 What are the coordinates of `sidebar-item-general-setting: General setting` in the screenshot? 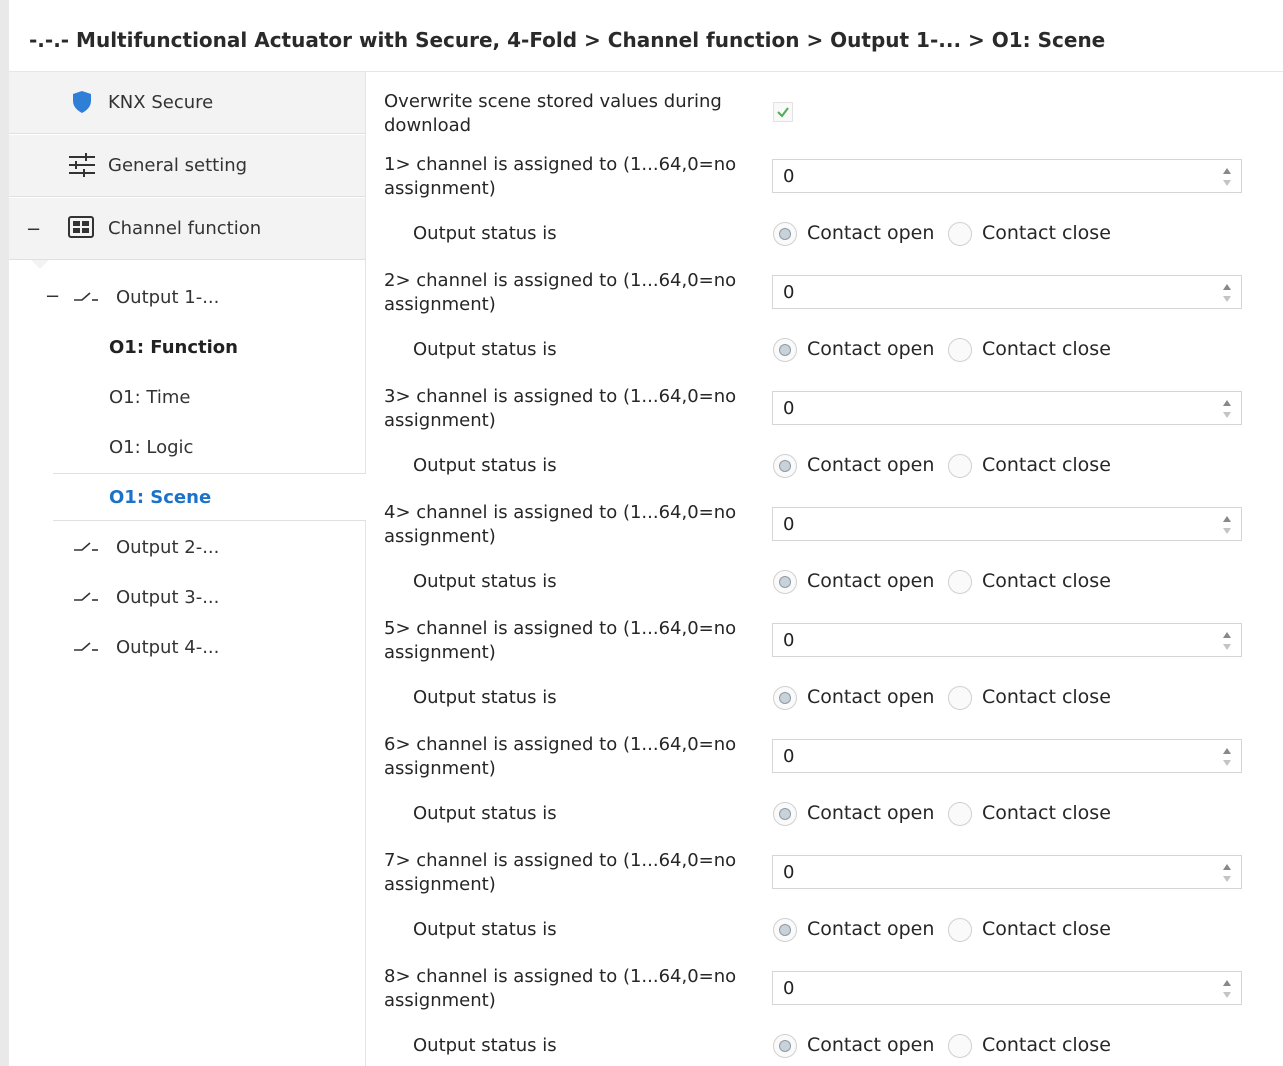 It's located at (187, 166).